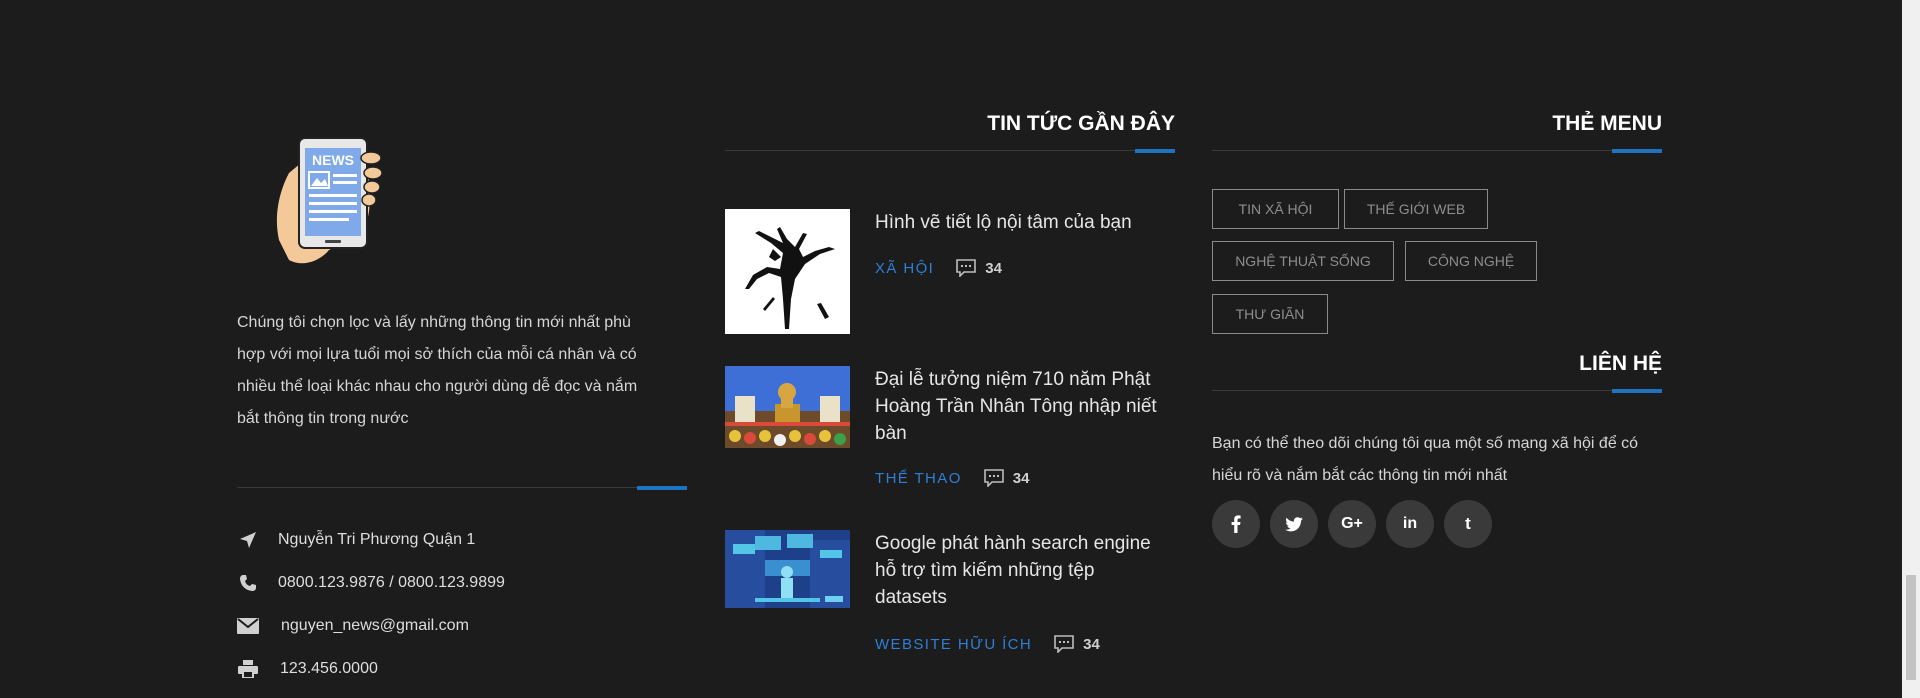 Image resolution: width=1920 pixels, height=698 pixels. Describe the element at coordinates (1620, 363) in the screenshot. I see `contact-heading: LIÊN HỆ` at that location.